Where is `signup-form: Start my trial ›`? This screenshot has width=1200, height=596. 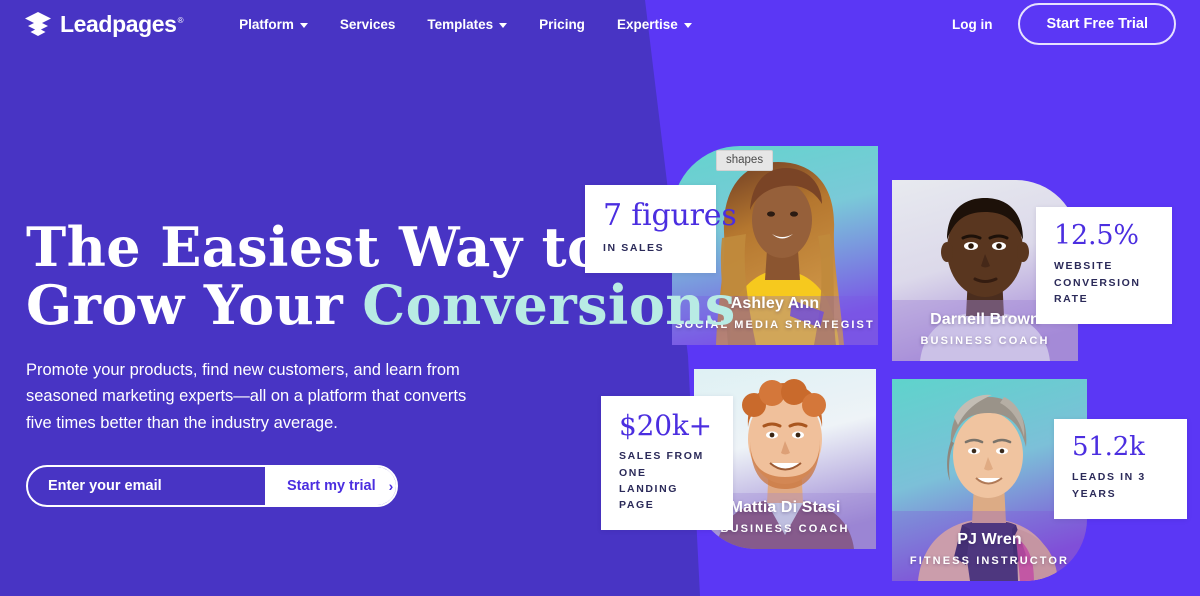 signup-form: Start my trial › is located at coordinates (212, 485).